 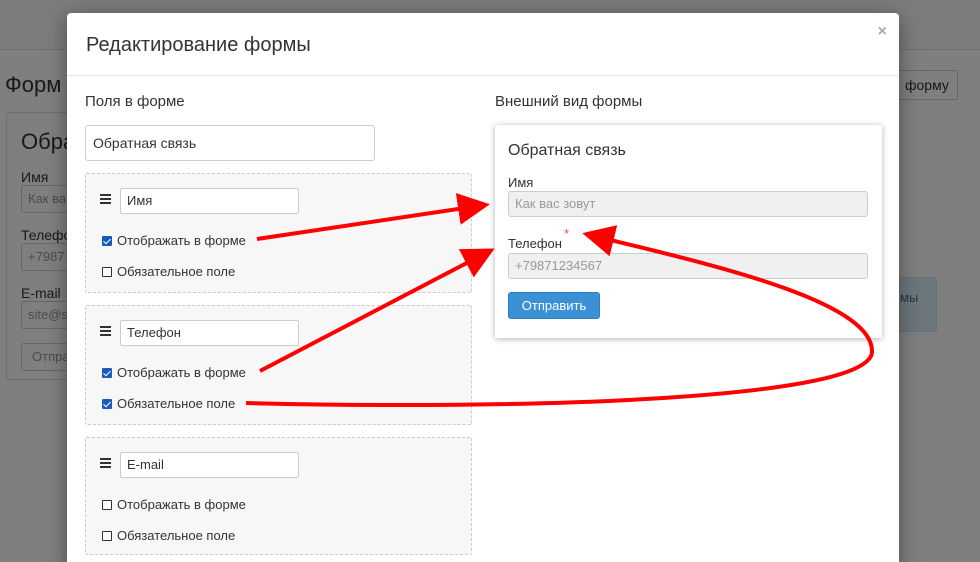 I want to click on preview-form-title: Обратная связь, so click(x=567, y=150).